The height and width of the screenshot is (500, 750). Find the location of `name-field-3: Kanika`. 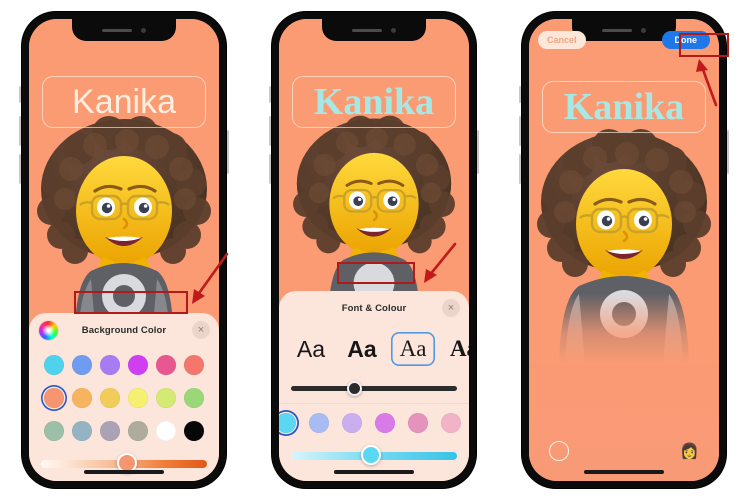

name-field-3: Kanika is located at coordinates (624, 107).